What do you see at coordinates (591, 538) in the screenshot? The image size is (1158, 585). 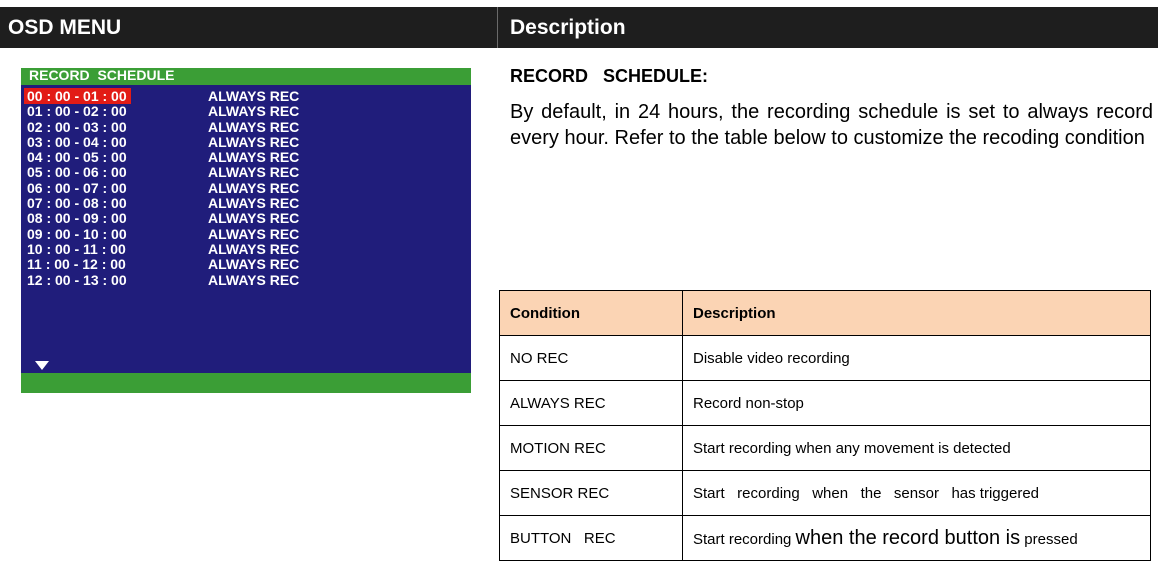 I see `condition-cell: BUTTON REC` at bounding box center [591, 538].